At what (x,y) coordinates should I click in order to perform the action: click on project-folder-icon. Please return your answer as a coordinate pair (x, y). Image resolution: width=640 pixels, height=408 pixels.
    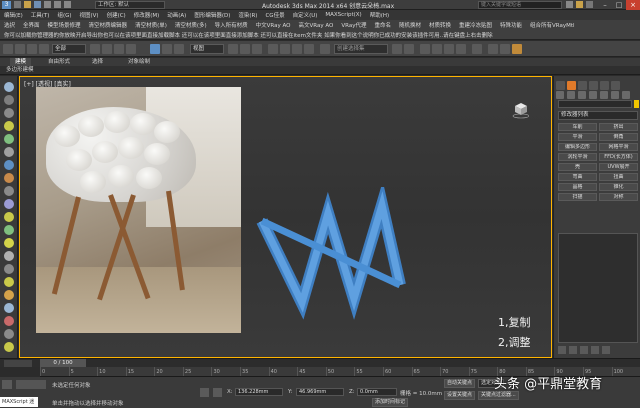
    Looking at the image, I should click on (67, 4).